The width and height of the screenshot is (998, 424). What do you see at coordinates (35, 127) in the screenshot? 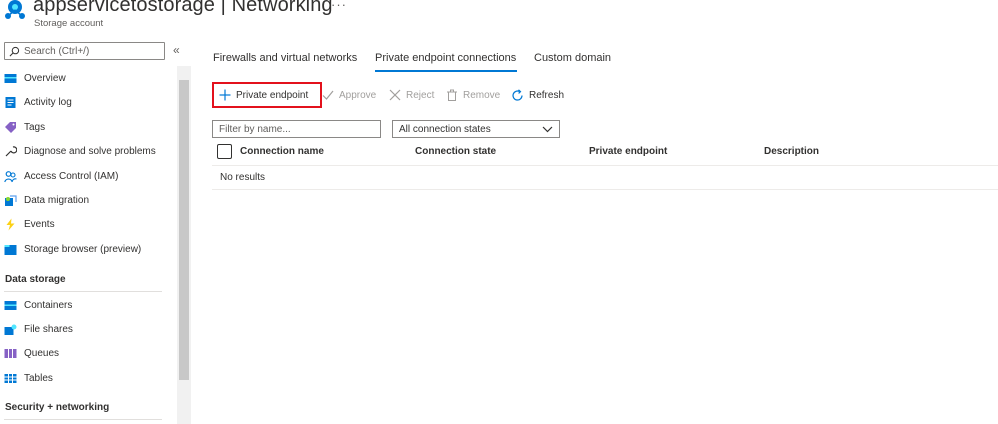
I see `sidebar-item-label: Tags` at bounding box center [35, 127].